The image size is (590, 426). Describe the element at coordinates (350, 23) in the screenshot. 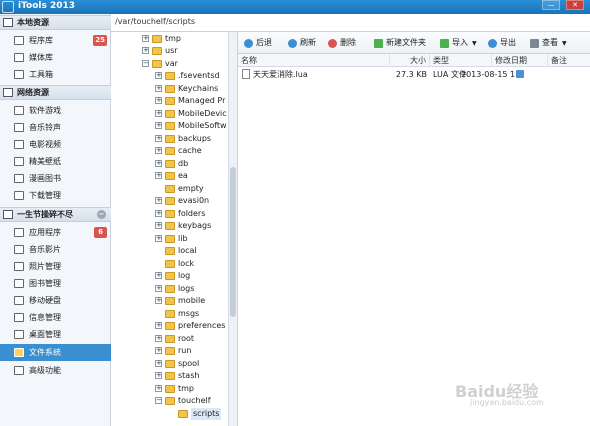

I see `path-bar: /var/touchelf/scripts` at that location.